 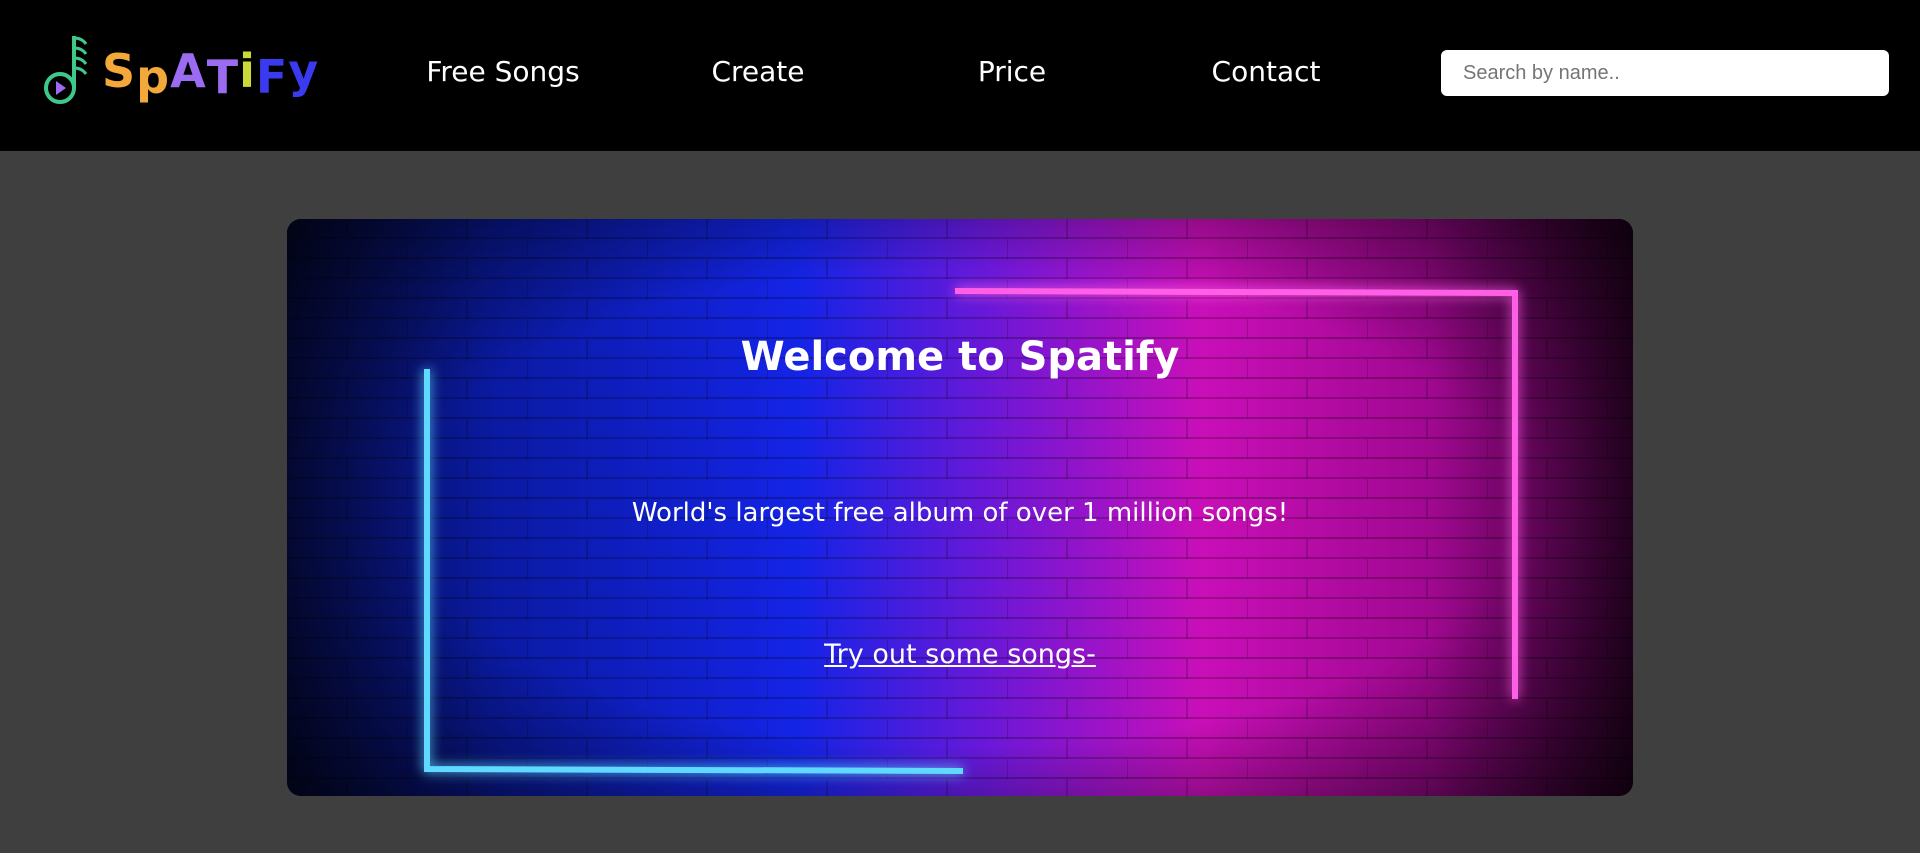 What do you see at coordinates (272, 77) in the screenshot?
I see `brand-letter: F` at bounding box center [272, 77].